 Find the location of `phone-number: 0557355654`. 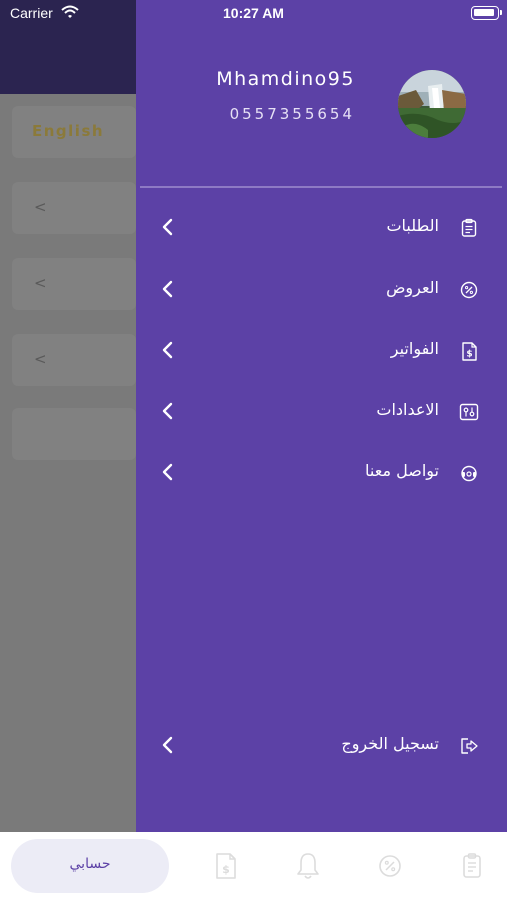

phone-number: 0557355654 is located at coordinates (292, 114).